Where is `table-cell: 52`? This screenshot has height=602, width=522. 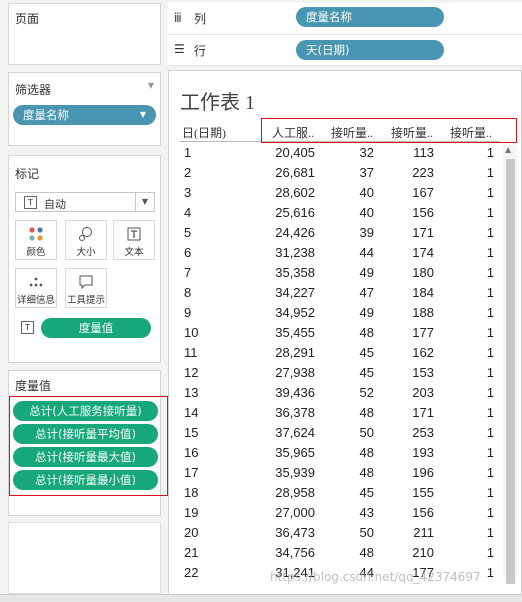
table-cell: 52 is located at coordinates (366, 392).